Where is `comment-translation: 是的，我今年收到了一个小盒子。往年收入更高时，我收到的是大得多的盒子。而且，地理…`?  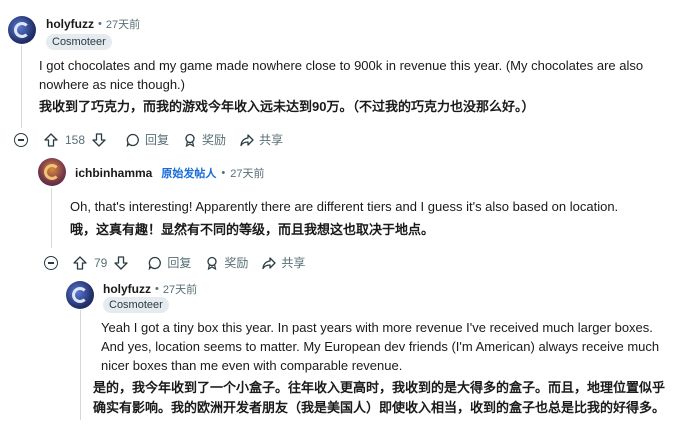
comment-translation: 是的，我今年收到了一个小盒子。往年收入更高时，我收到的是大得多的盒子。而且，地理… is located at coordinates (379, 397).